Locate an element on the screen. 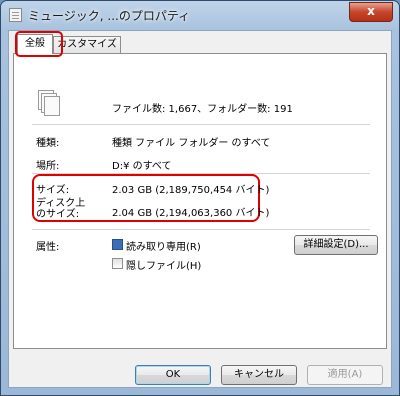 Image resolution: width=400 pixels, height=396 pixels. title-bar: ミュージック, ...のプロパティ x is located at coordinates (200, 15).